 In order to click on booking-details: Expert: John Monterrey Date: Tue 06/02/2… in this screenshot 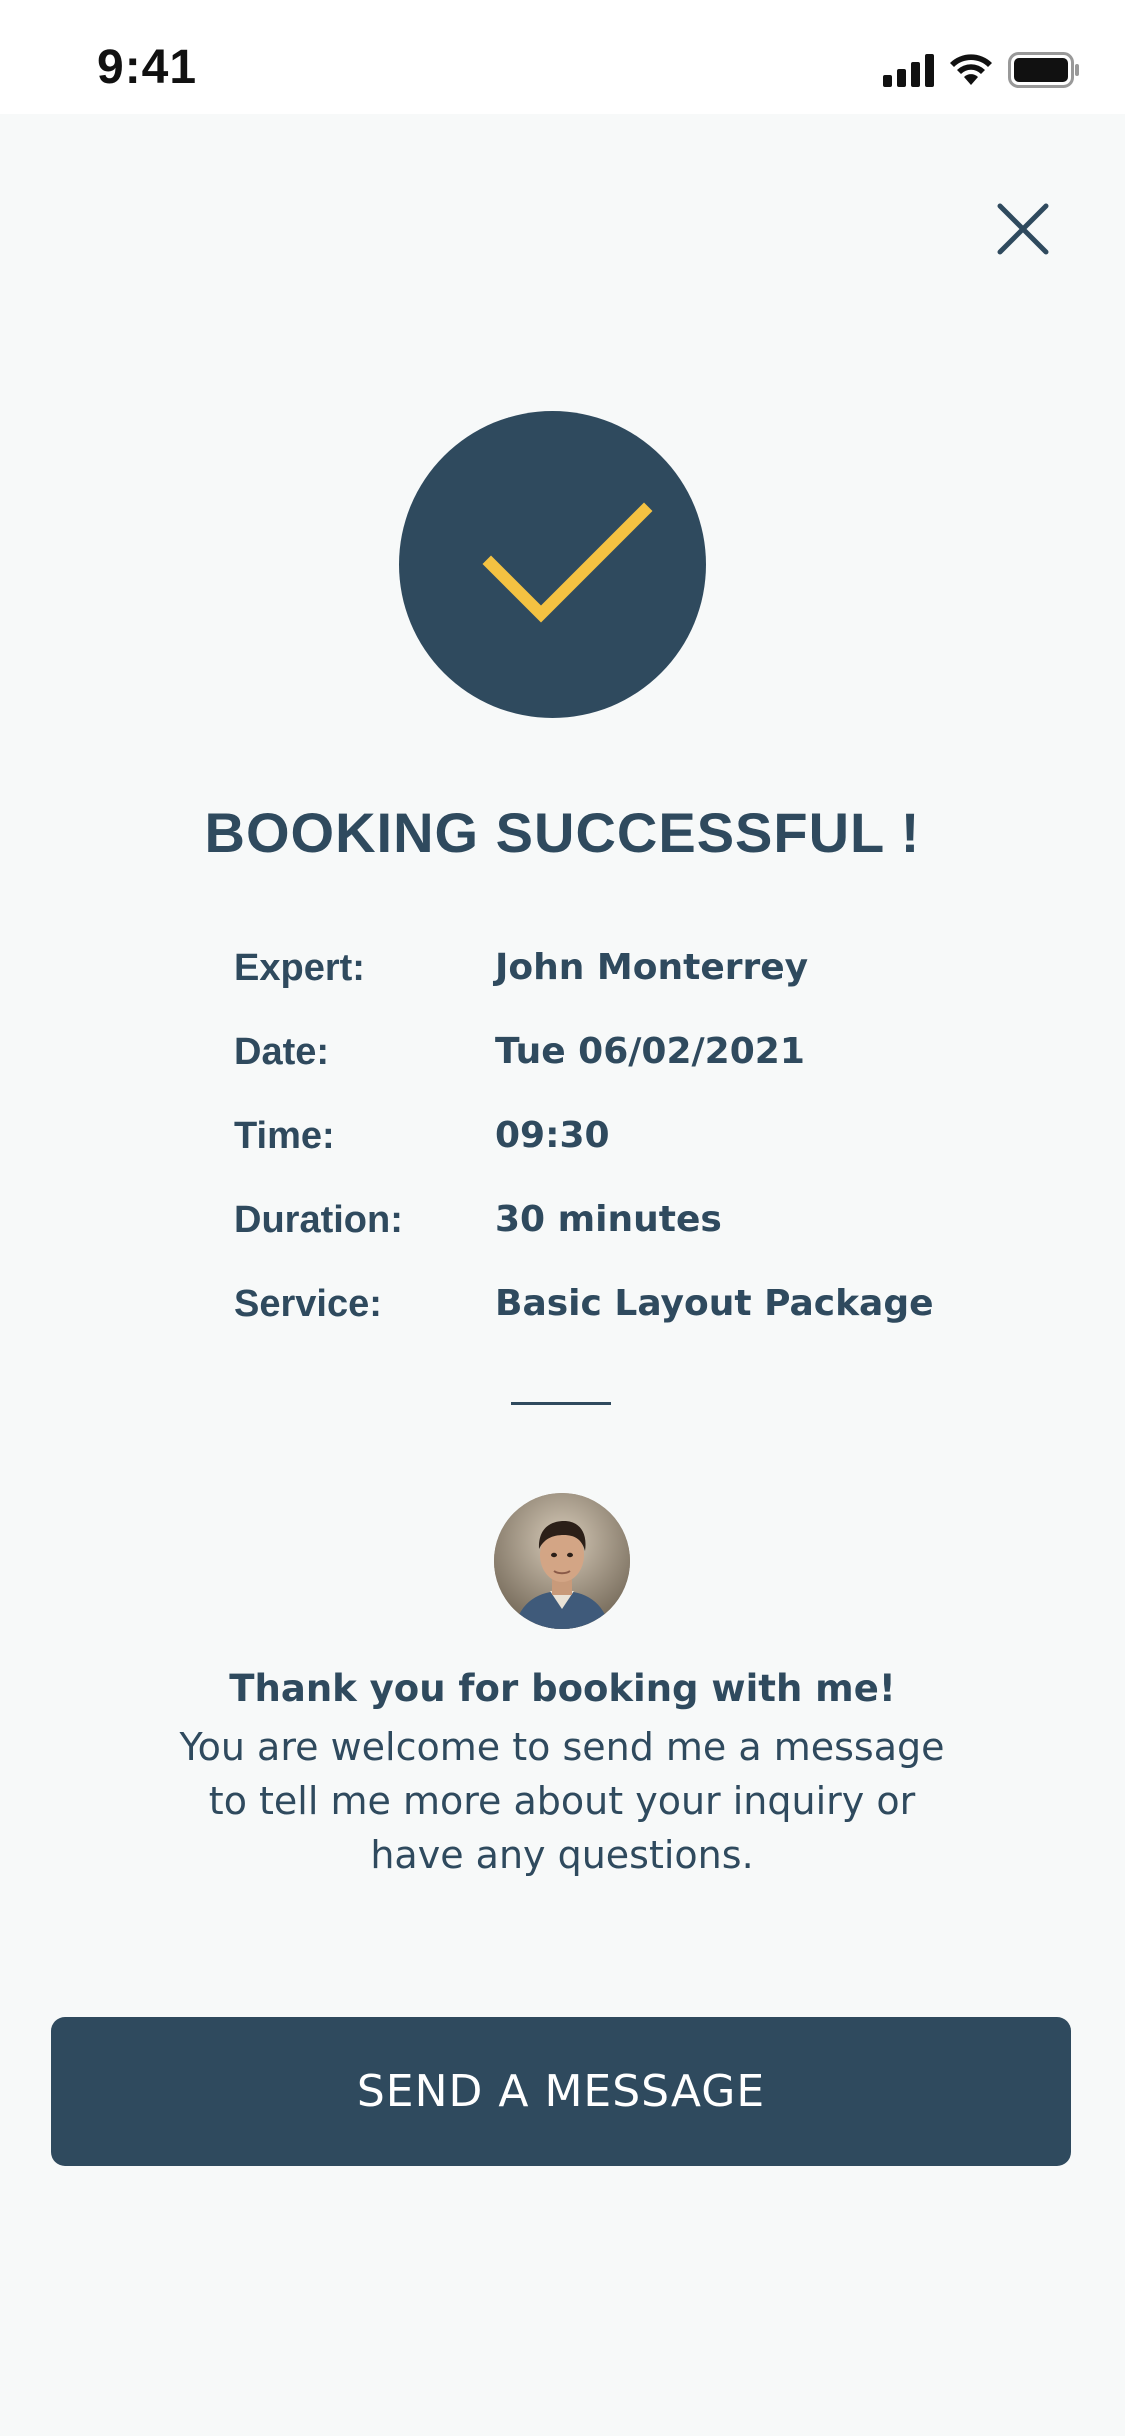, I will do `click(634, 1157)`.